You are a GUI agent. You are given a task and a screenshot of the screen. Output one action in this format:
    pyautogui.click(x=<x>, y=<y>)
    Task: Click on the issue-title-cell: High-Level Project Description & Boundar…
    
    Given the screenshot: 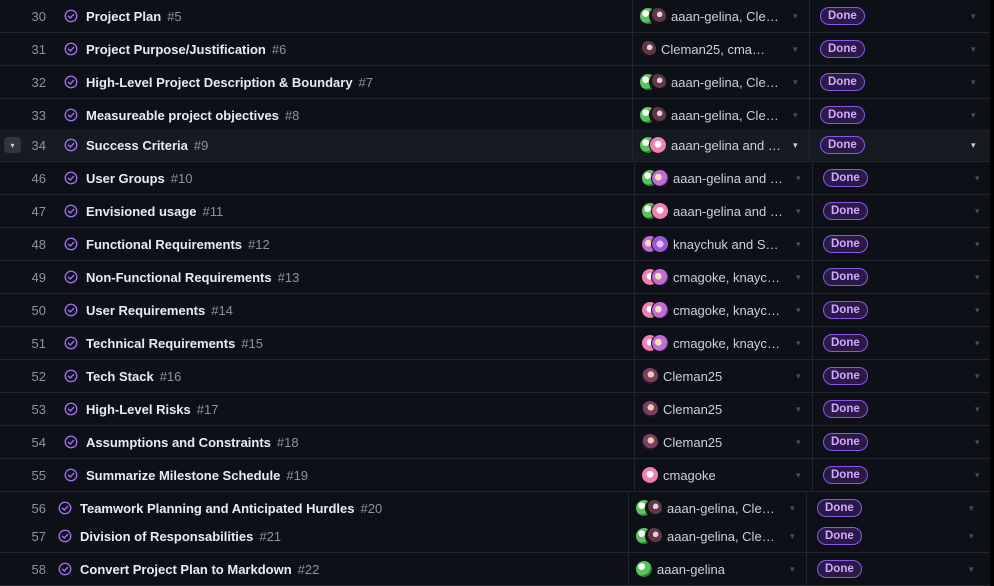 What is the action you would take?
    pyautogui.click(x=218, y=82)
    